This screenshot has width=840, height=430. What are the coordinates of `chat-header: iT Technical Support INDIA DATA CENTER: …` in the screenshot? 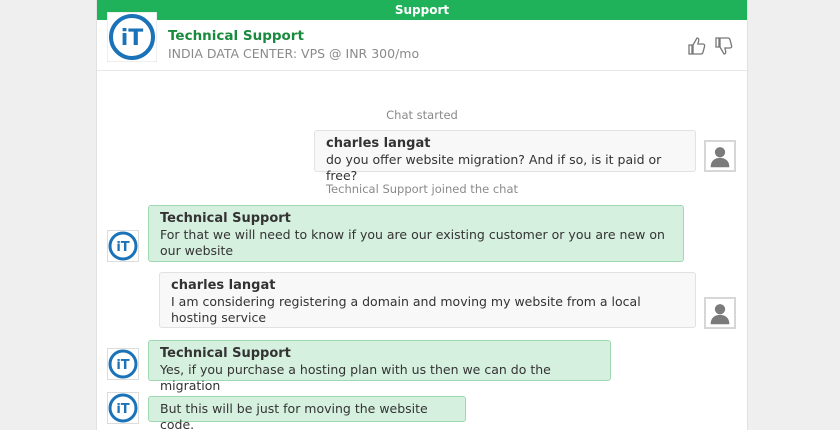 It's located at (422, 41).